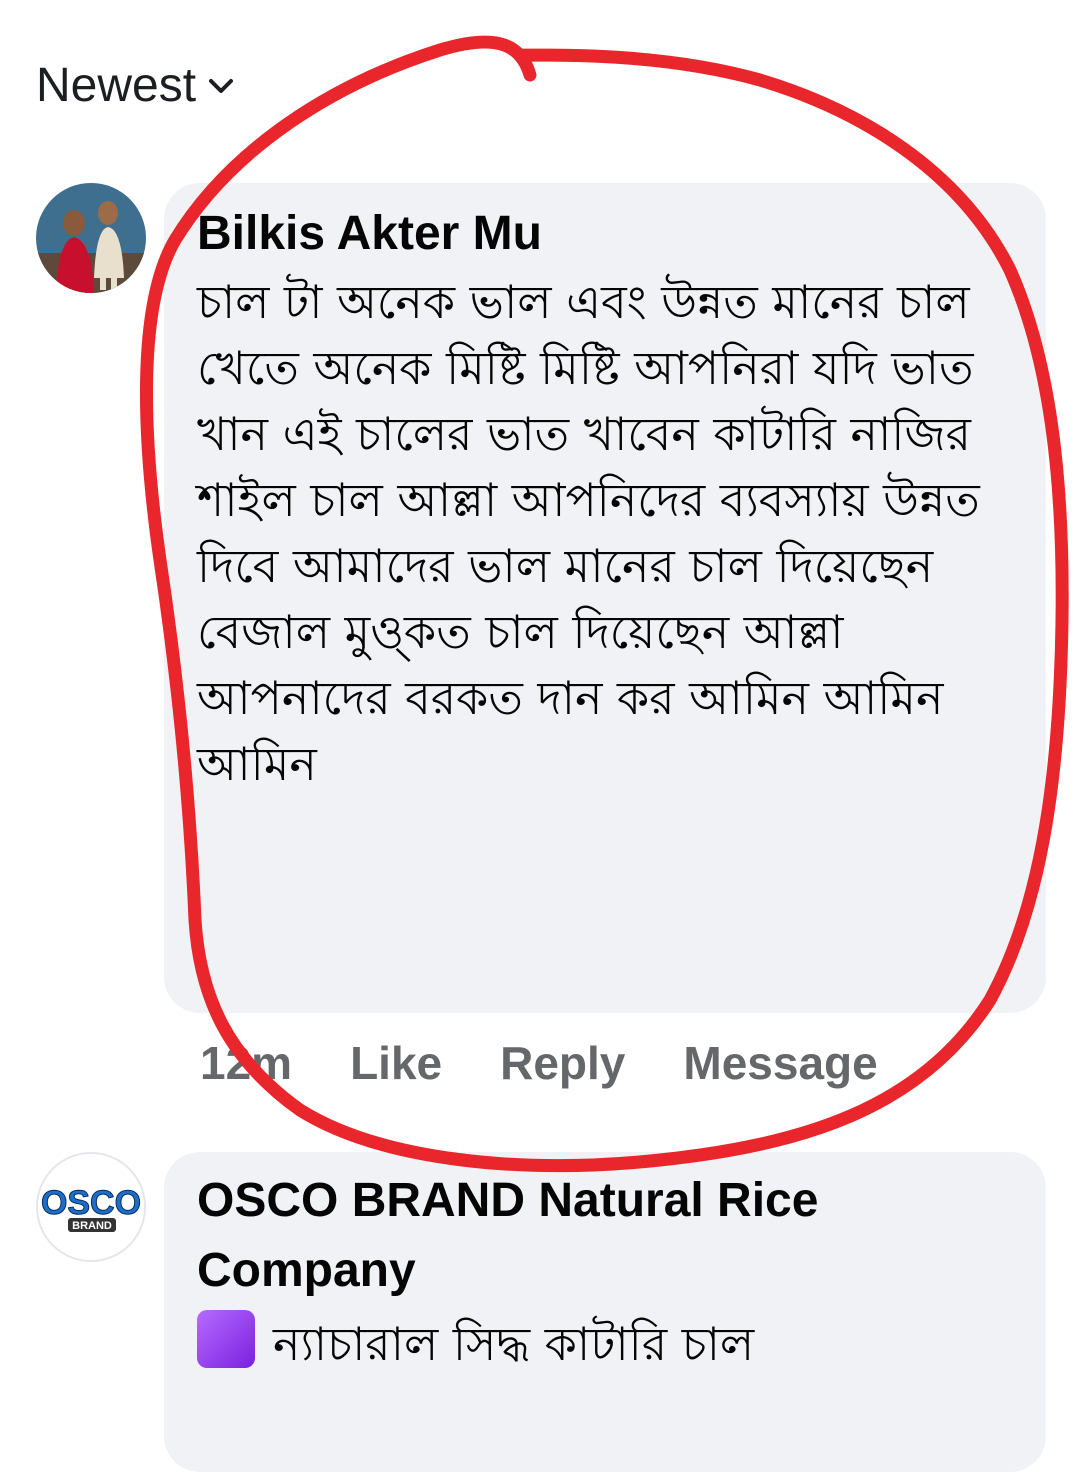 The width and height of the screenshot is (1080, 1472). I want to click on avatar, so click(91, 238).